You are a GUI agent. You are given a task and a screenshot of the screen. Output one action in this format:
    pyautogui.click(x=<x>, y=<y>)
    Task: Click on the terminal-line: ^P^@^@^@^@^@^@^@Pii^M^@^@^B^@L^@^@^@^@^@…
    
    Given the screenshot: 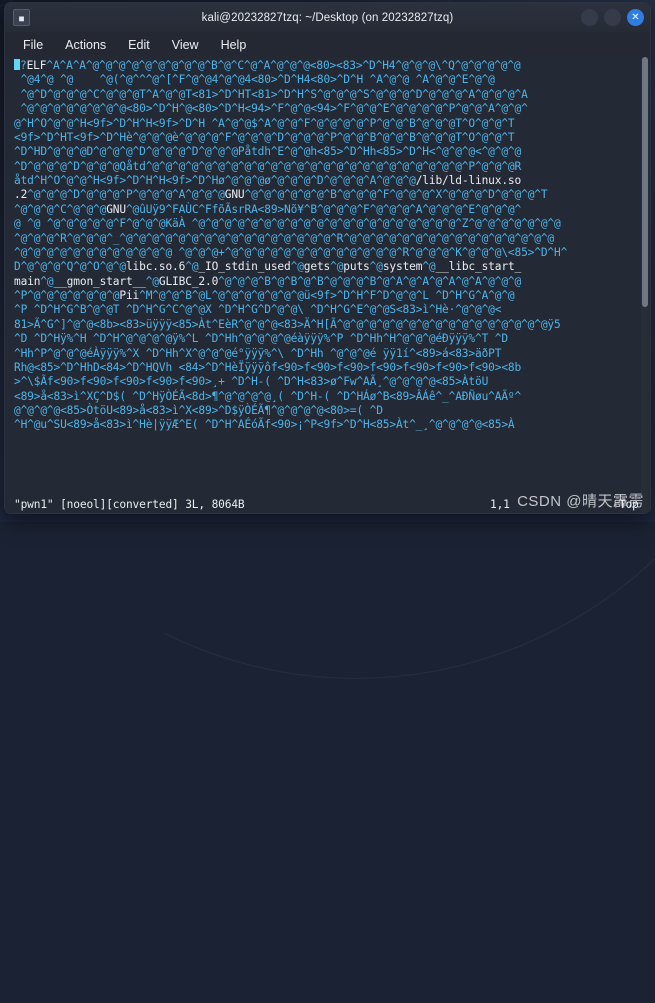 What is the action you would take?
    pyautogui.click(x=332, y=296)
    